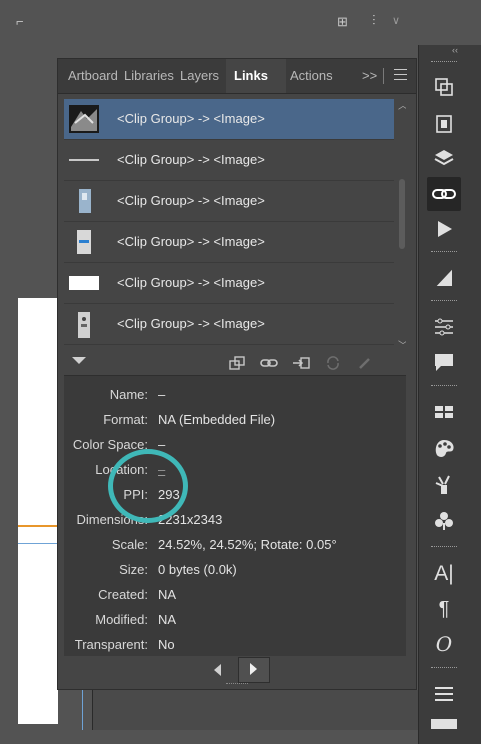 The image size is (481, 744). What do you see at coordinates (444, 449) in the screenshot?
I see `color-icon` at bounding box center [444, 449].